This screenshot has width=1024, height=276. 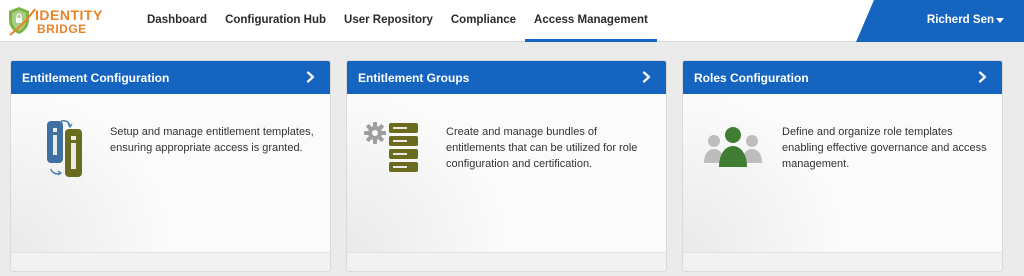 What do you see at coordinates (751, 78) in the screenshot?
I see `card-title: Roles Configuration` at bounding box center [751, 78].